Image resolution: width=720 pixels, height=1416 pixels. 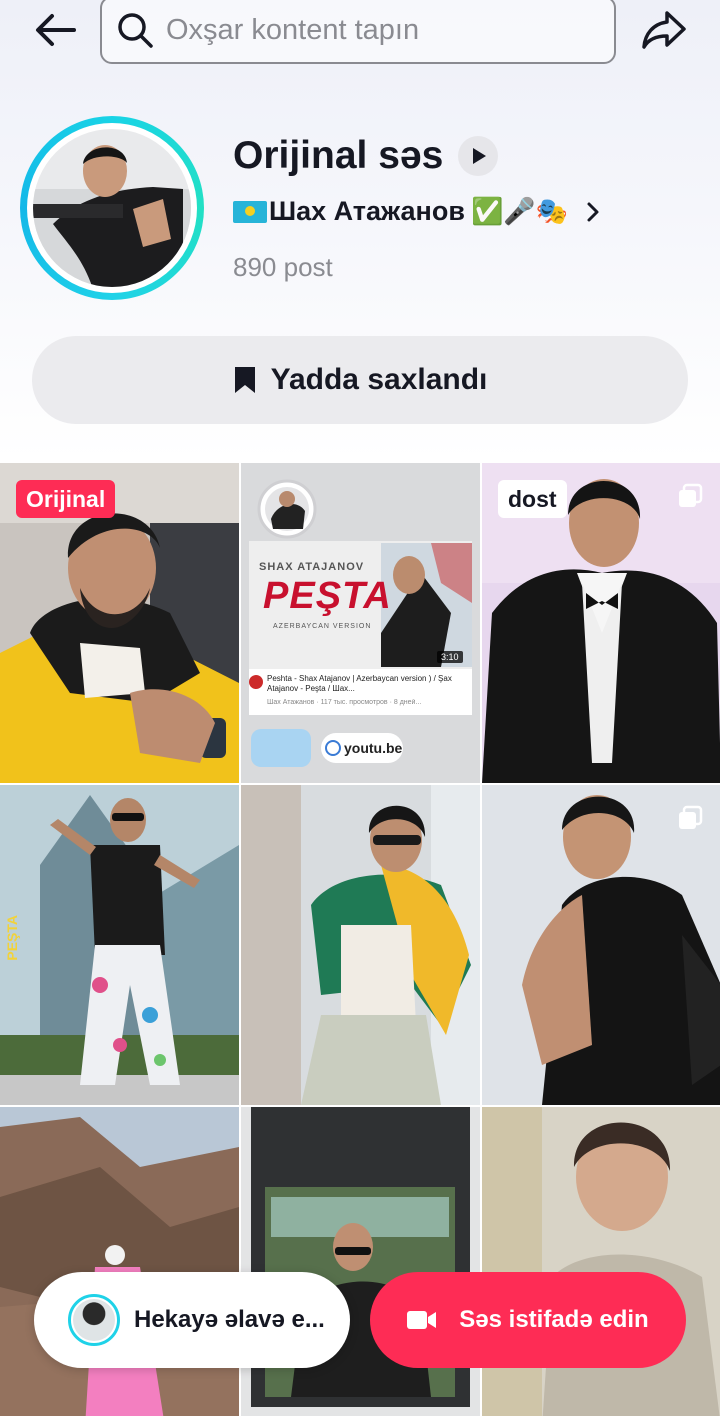 I want to click on search-bar, so click(x=358, y=32).